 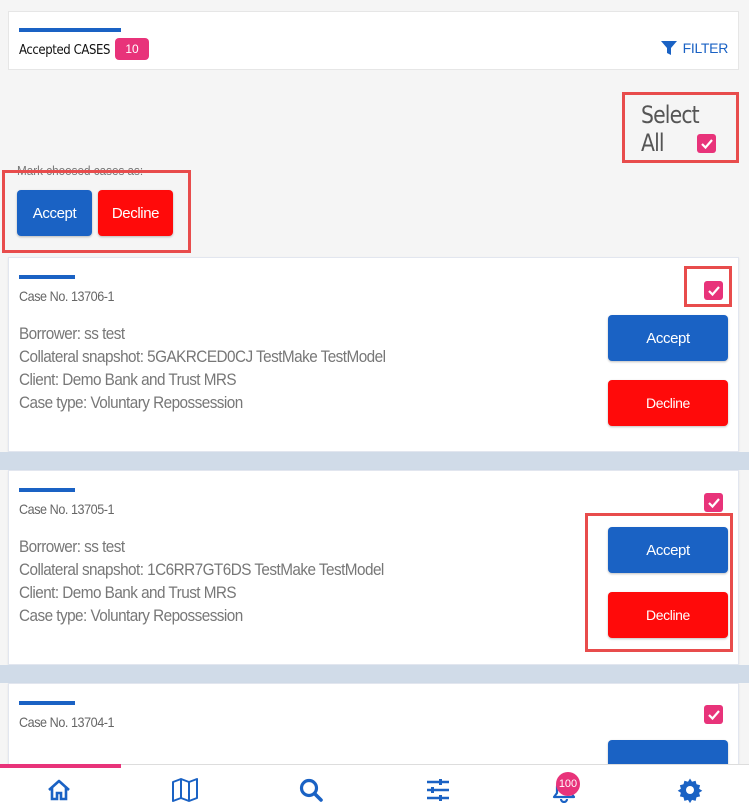 What do you see at coordinates (374, 788) in the screenshot?
I see `bottom-nav` at bounding box center [374, 788].